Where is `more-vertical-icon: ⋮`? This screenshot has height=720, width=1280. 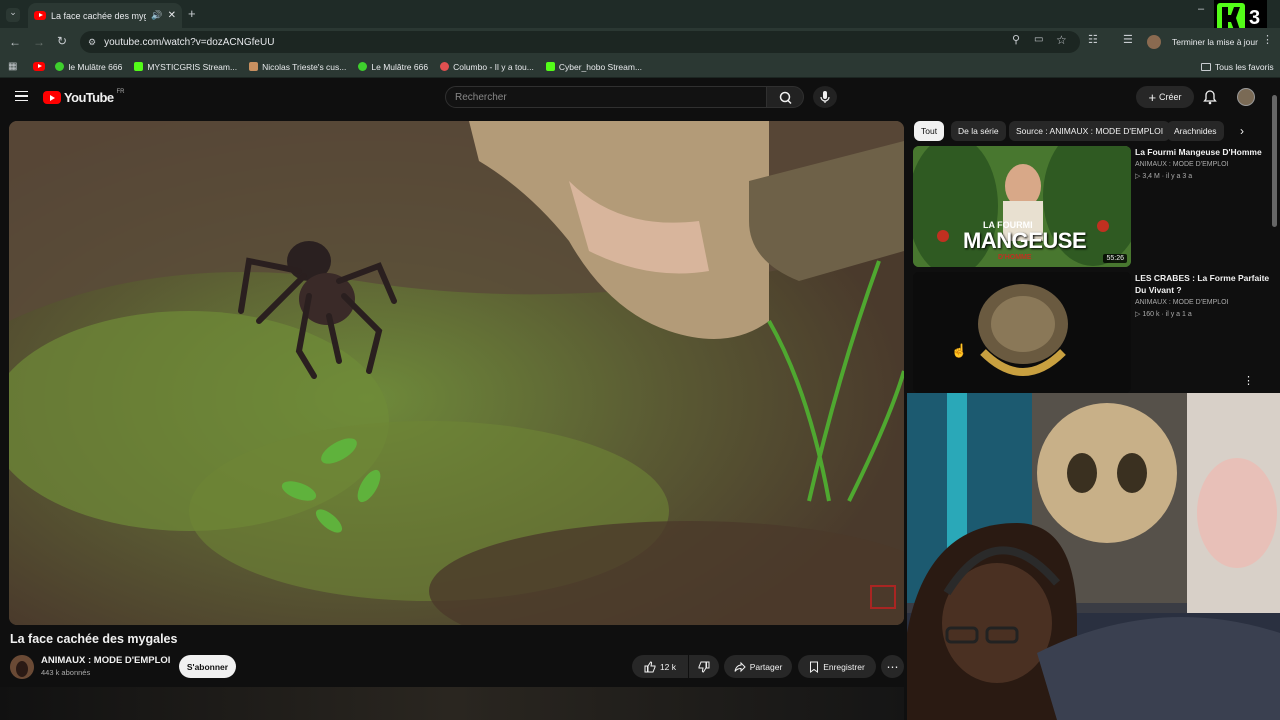 more-vertical-icon: ⋮ is located at coordinates (1248, 381).